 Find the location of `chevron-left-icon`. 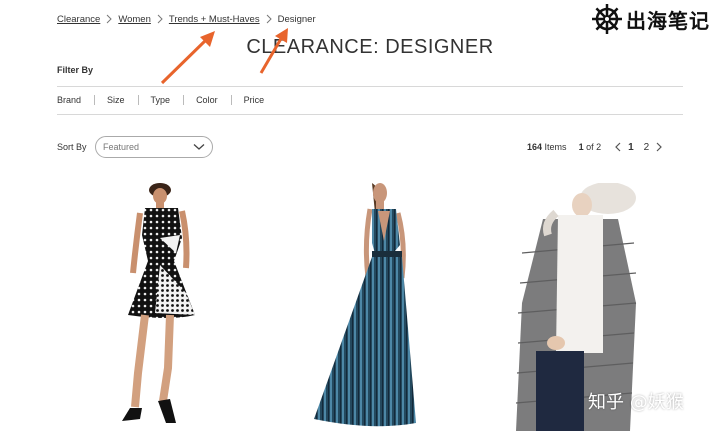

chevron-left-icon is located at coordinates (618, 147).